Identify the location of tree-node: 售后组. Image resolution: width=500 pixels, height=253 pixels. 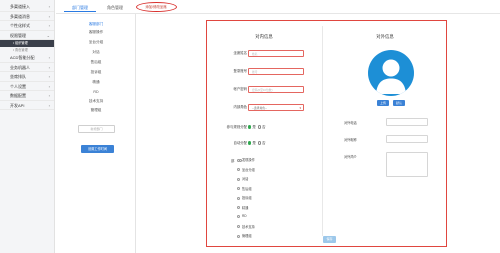
(96, 62).